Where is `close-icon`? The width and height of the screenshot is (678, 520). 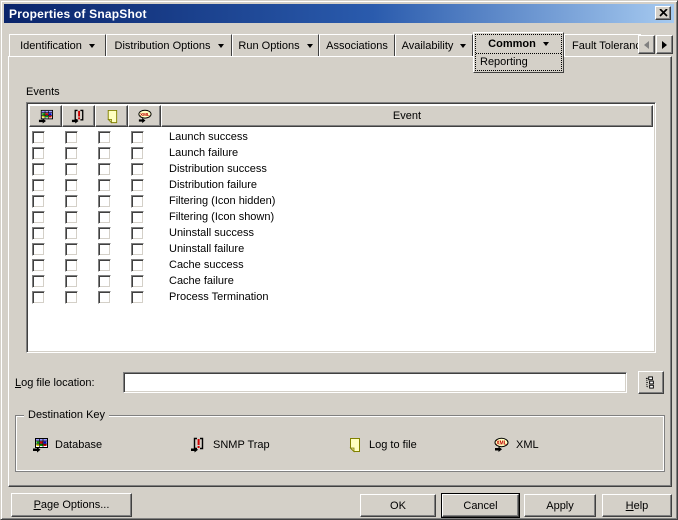
close-icon is located at coordinates (663, 13).